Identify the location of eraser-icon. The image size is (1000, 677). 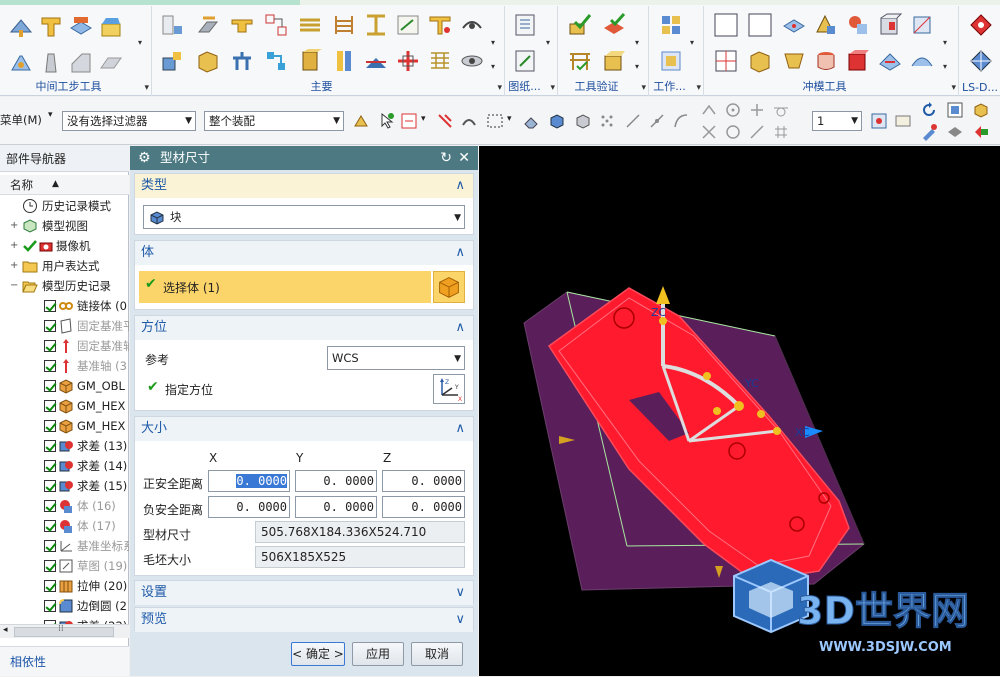
(531, 121).